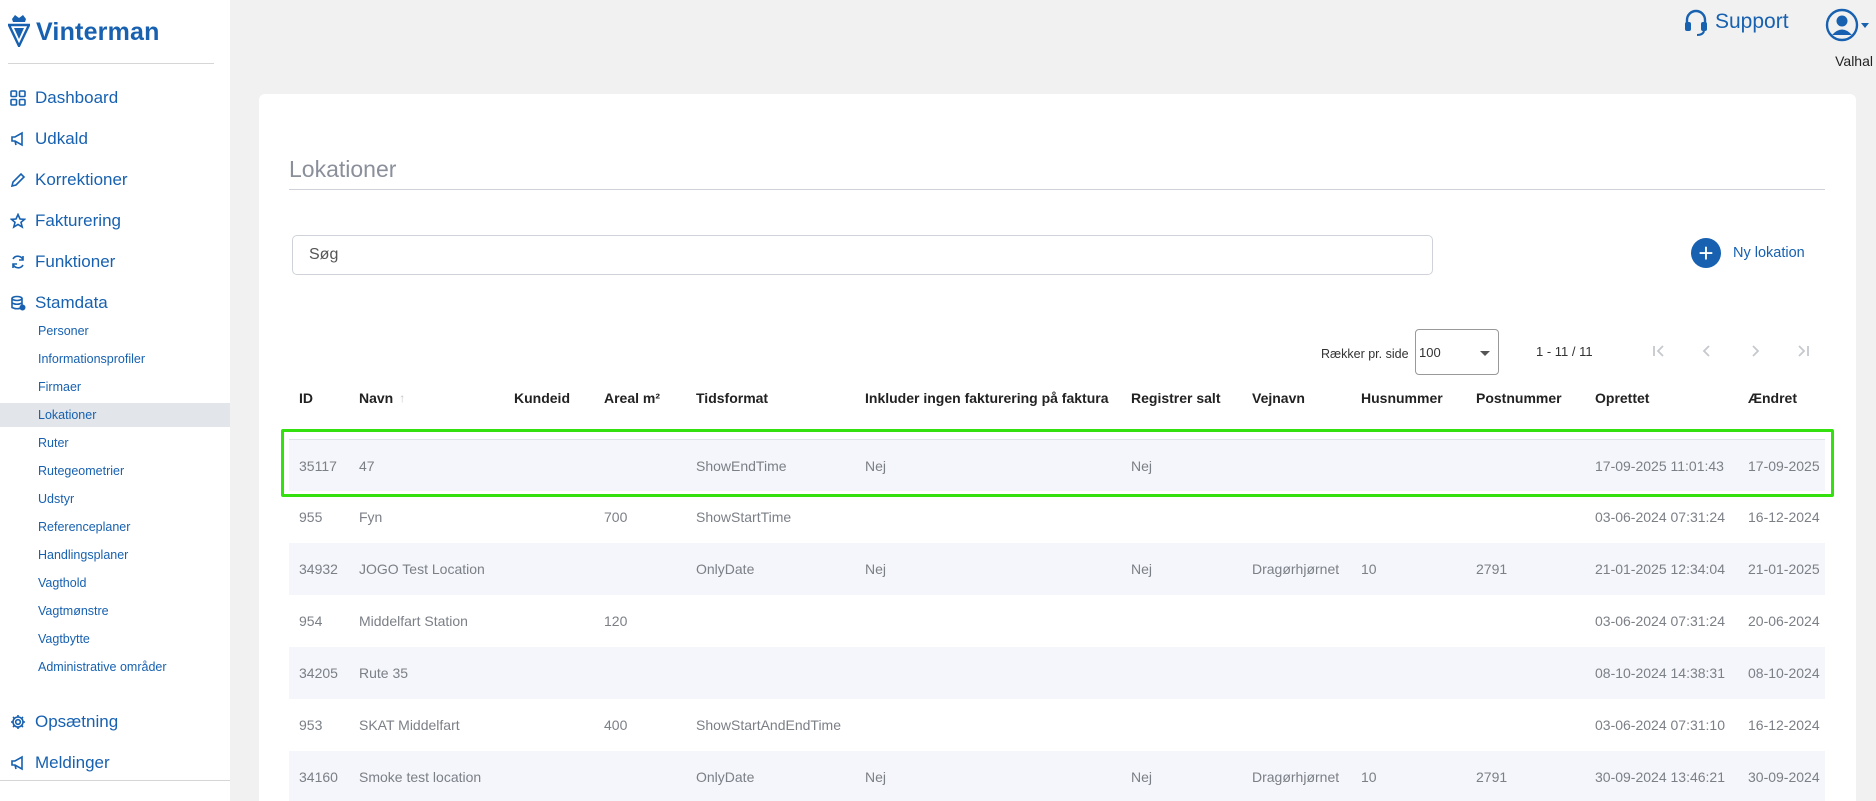 The height and width of the screenshot is (801, 1876). I want to click on sidebar-subitem-vagtmønstre: Vagtmønstre, so click(115, 611).